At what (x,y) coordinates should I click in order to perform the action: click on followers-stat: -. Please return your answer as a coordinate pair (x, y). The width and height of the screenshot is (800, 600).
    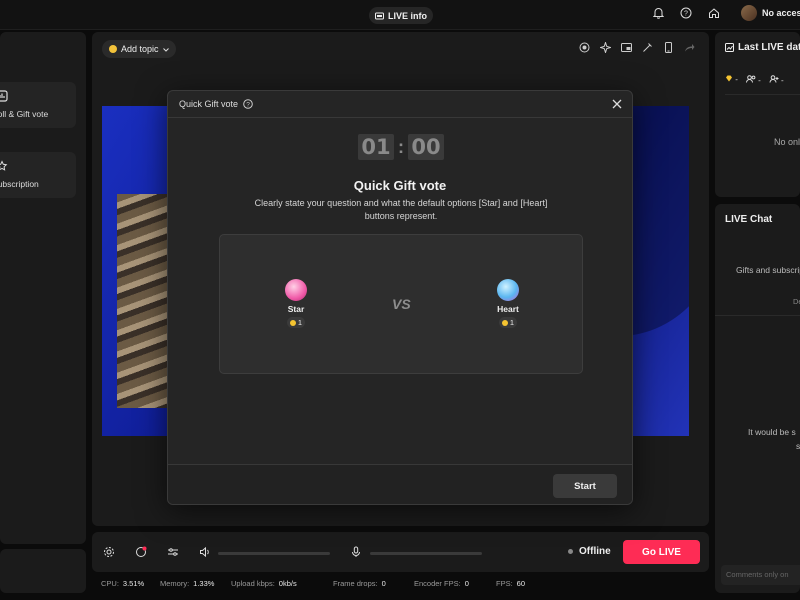
    Looking at the image, I should click on (776, 80).